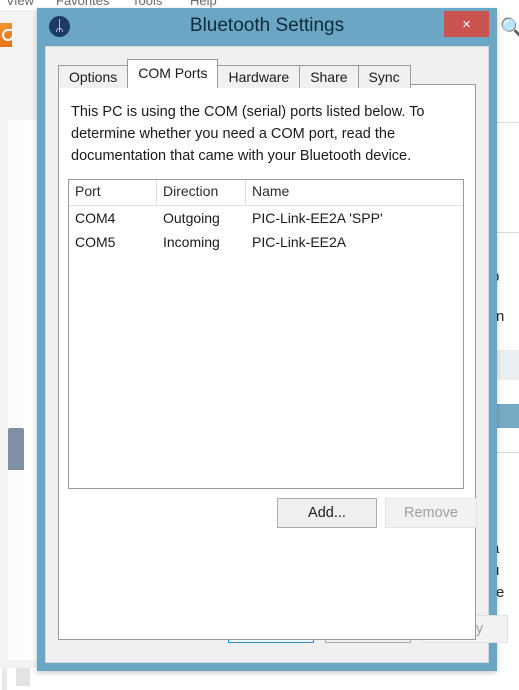 The image size is (519, 690). What do you see at coordinates (191, 218) in the screenshot?
I see `cell-direction: Outgoing` at bounding box center [191, 218].